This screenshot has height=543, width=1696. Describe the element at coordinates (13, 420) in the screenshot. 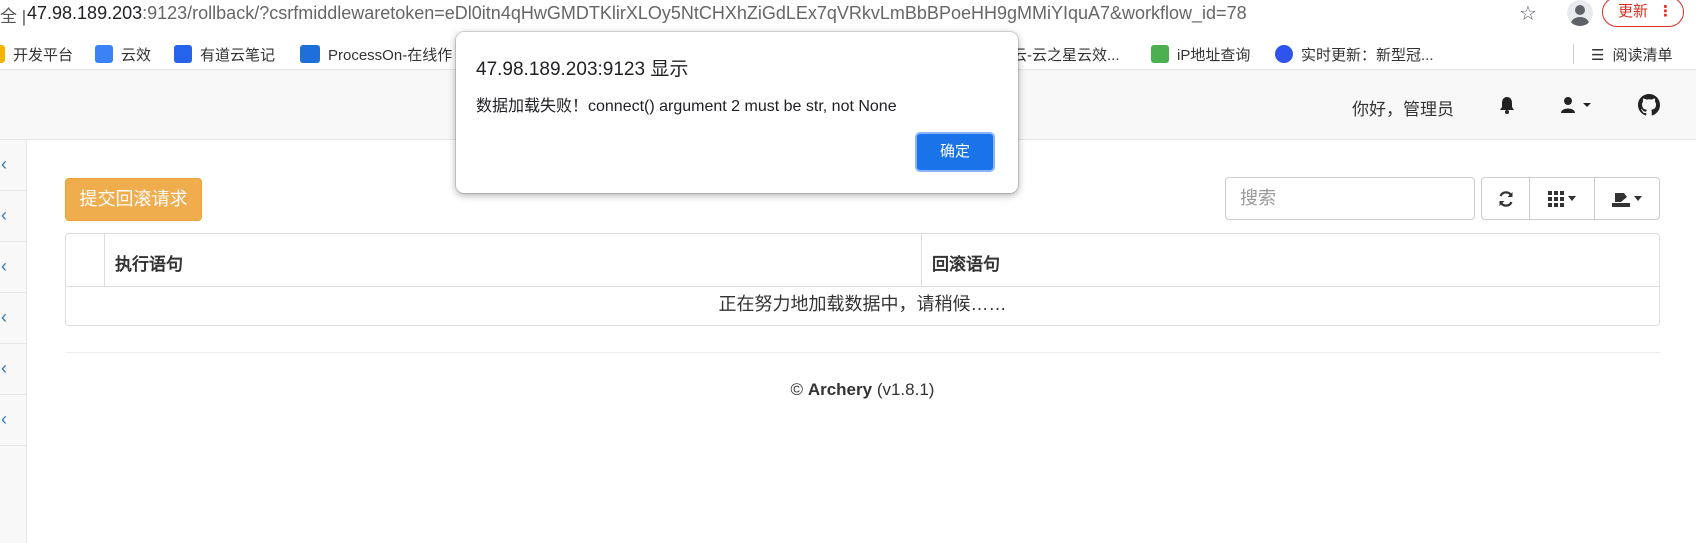

I see `sidebar-item-6: ‹` at that location.